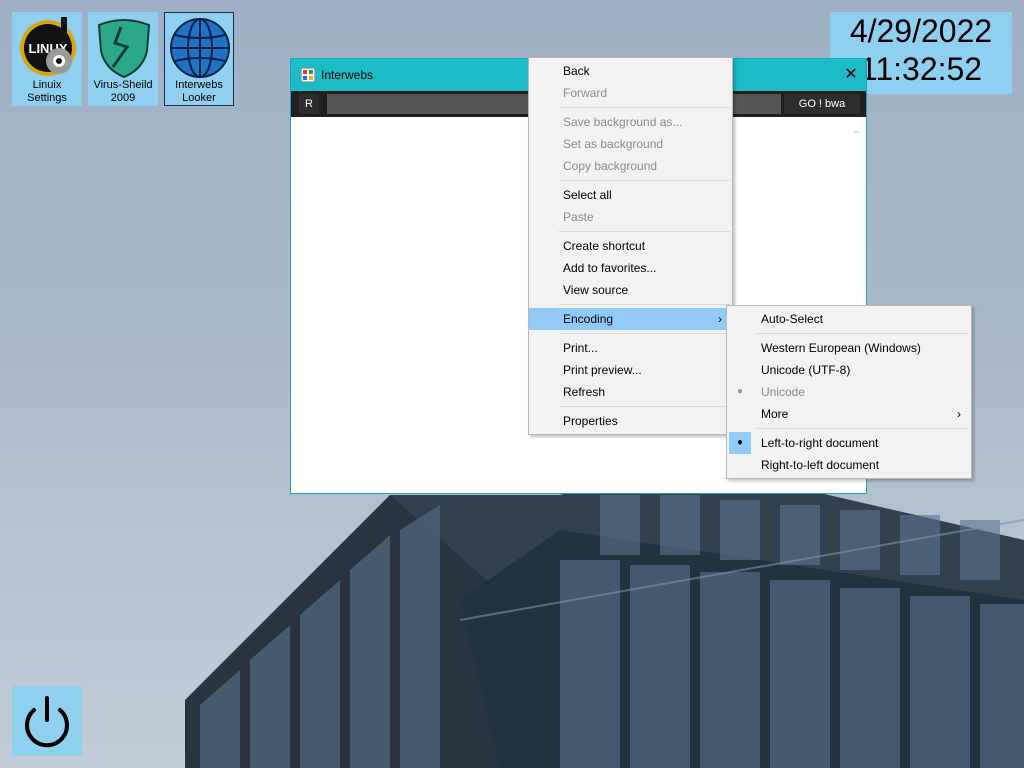 This screenshot has height=768, width=1024. What do you see at coordinates (610, 166) in the screenshot?
I see `menu-item-label: Copy background` at bounding box center [610, 166].